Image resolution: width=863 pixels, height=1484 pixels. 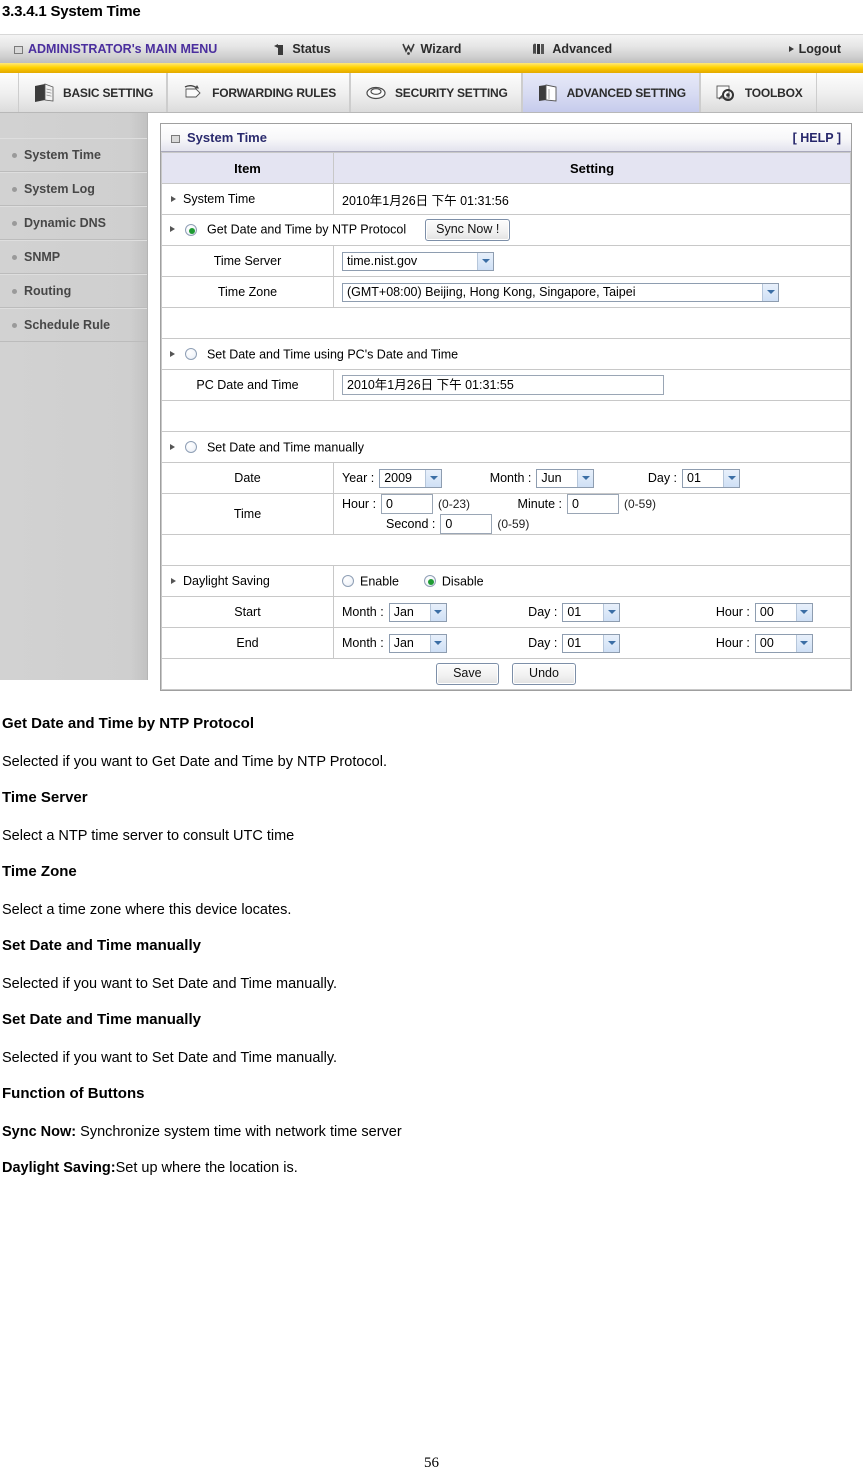 I want to click on tab-toolbox: TOOLBOX, so click(x=758, y=92).